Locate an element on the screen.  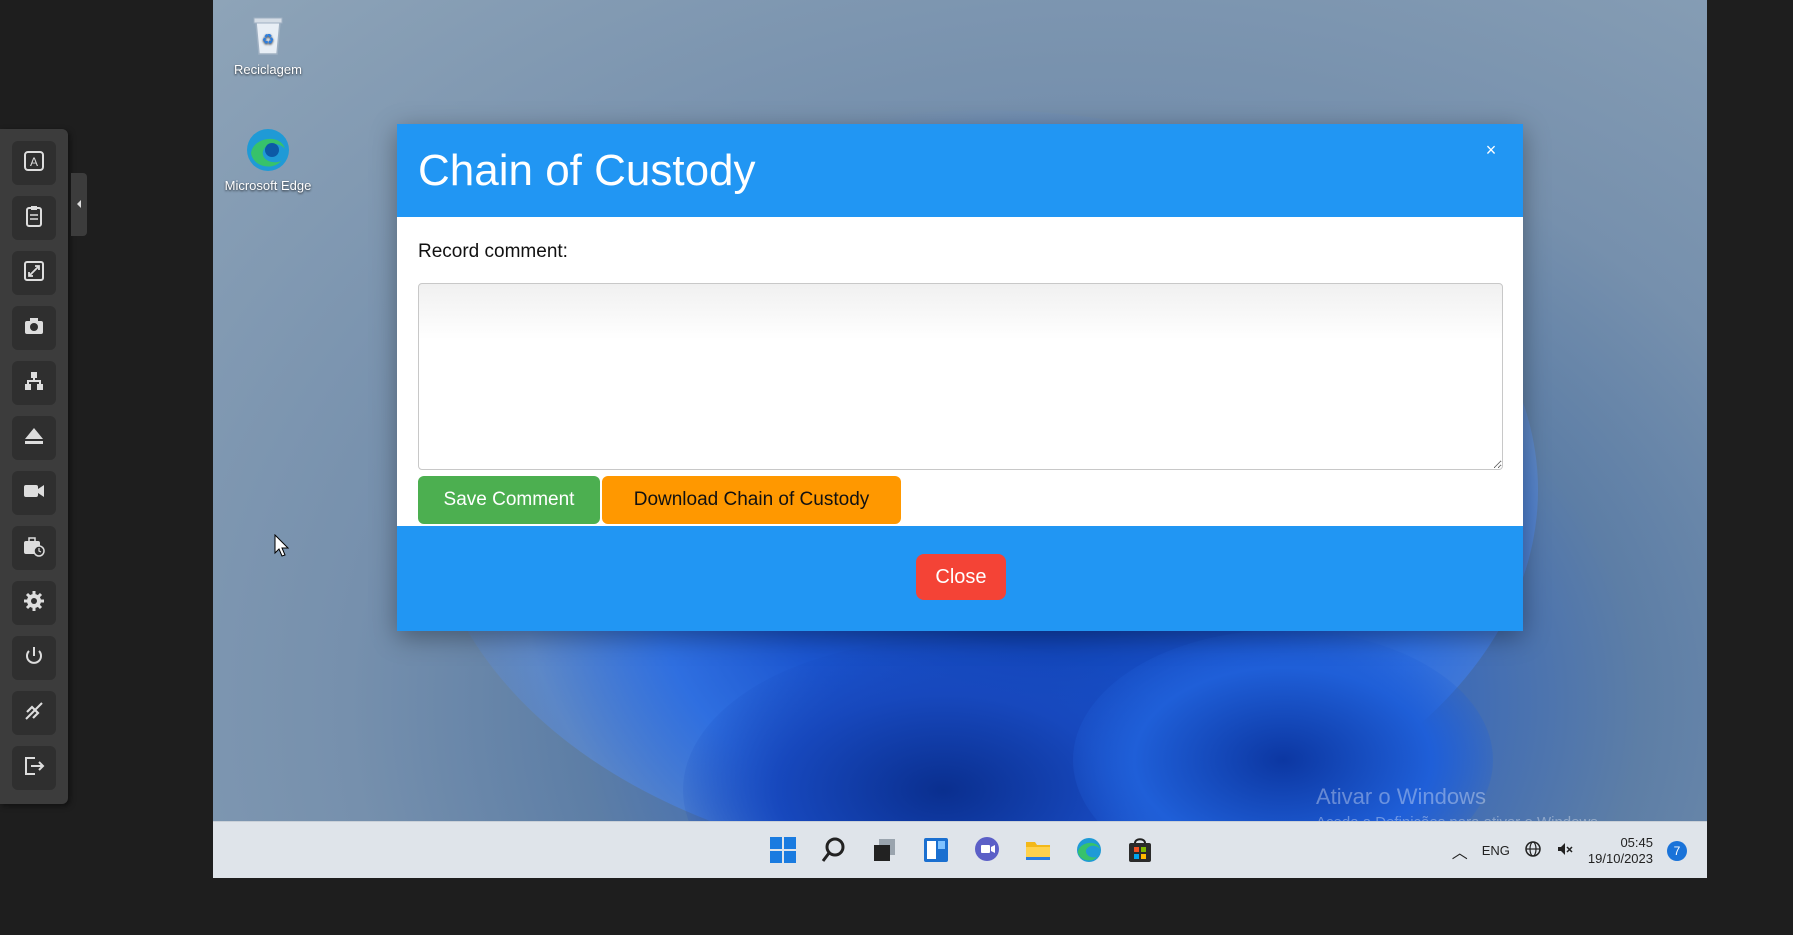
system-tray: ︿ ENG 05:45 19/10/2023 7 is located at coordinates (1569, 850).